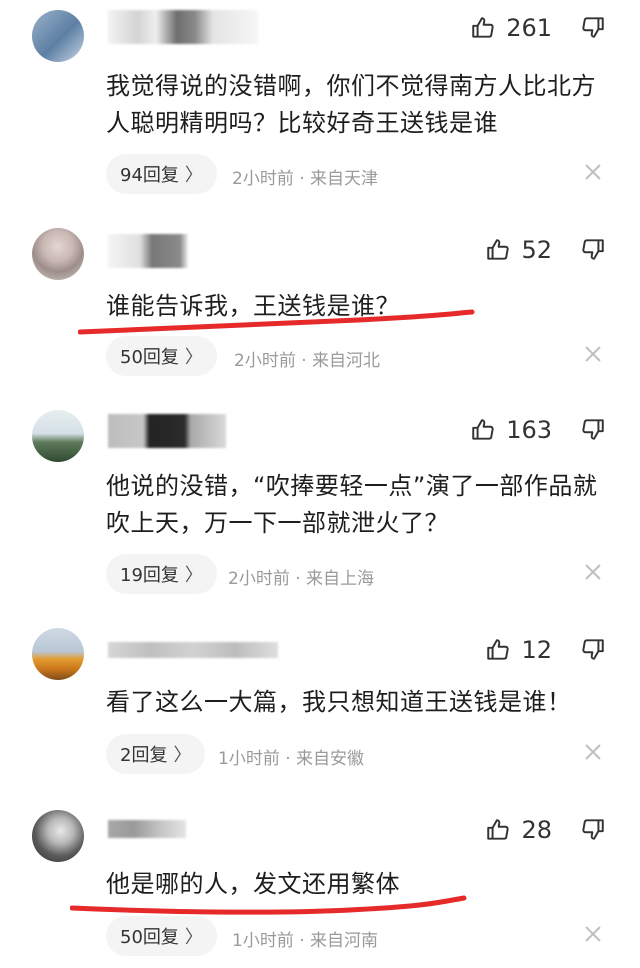 This screenshot has width=640, height=968. What do you see at coordinates (144, 755) in the screenshot?
I see `reply-label: 2回复` at bounding box center [144, 755].